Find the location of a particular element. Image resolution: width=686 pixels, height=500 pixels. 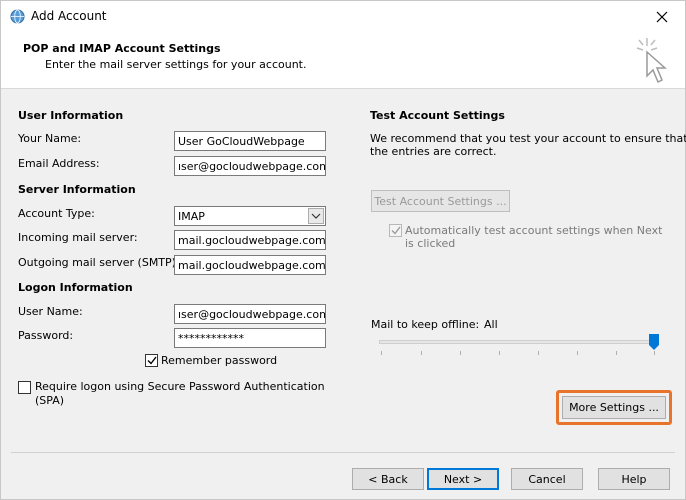

account-type-select: IMAP is located at coordinates (250, 216).